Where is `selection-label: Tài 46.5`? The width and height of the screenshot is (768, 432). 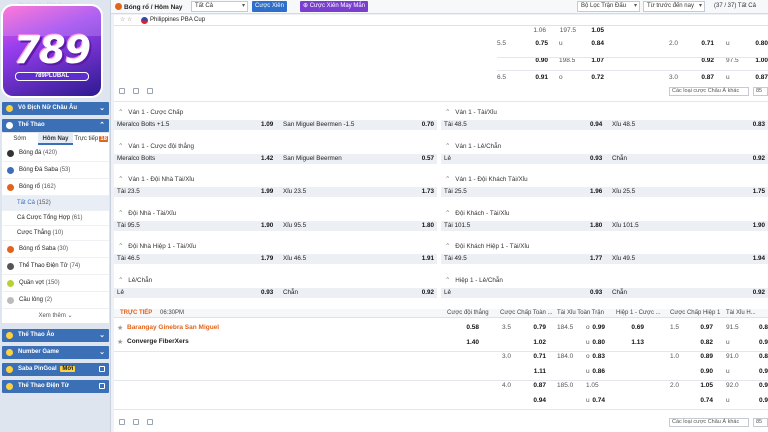
selection-label: Tài 46.5 is located at coordinates (128, 259).